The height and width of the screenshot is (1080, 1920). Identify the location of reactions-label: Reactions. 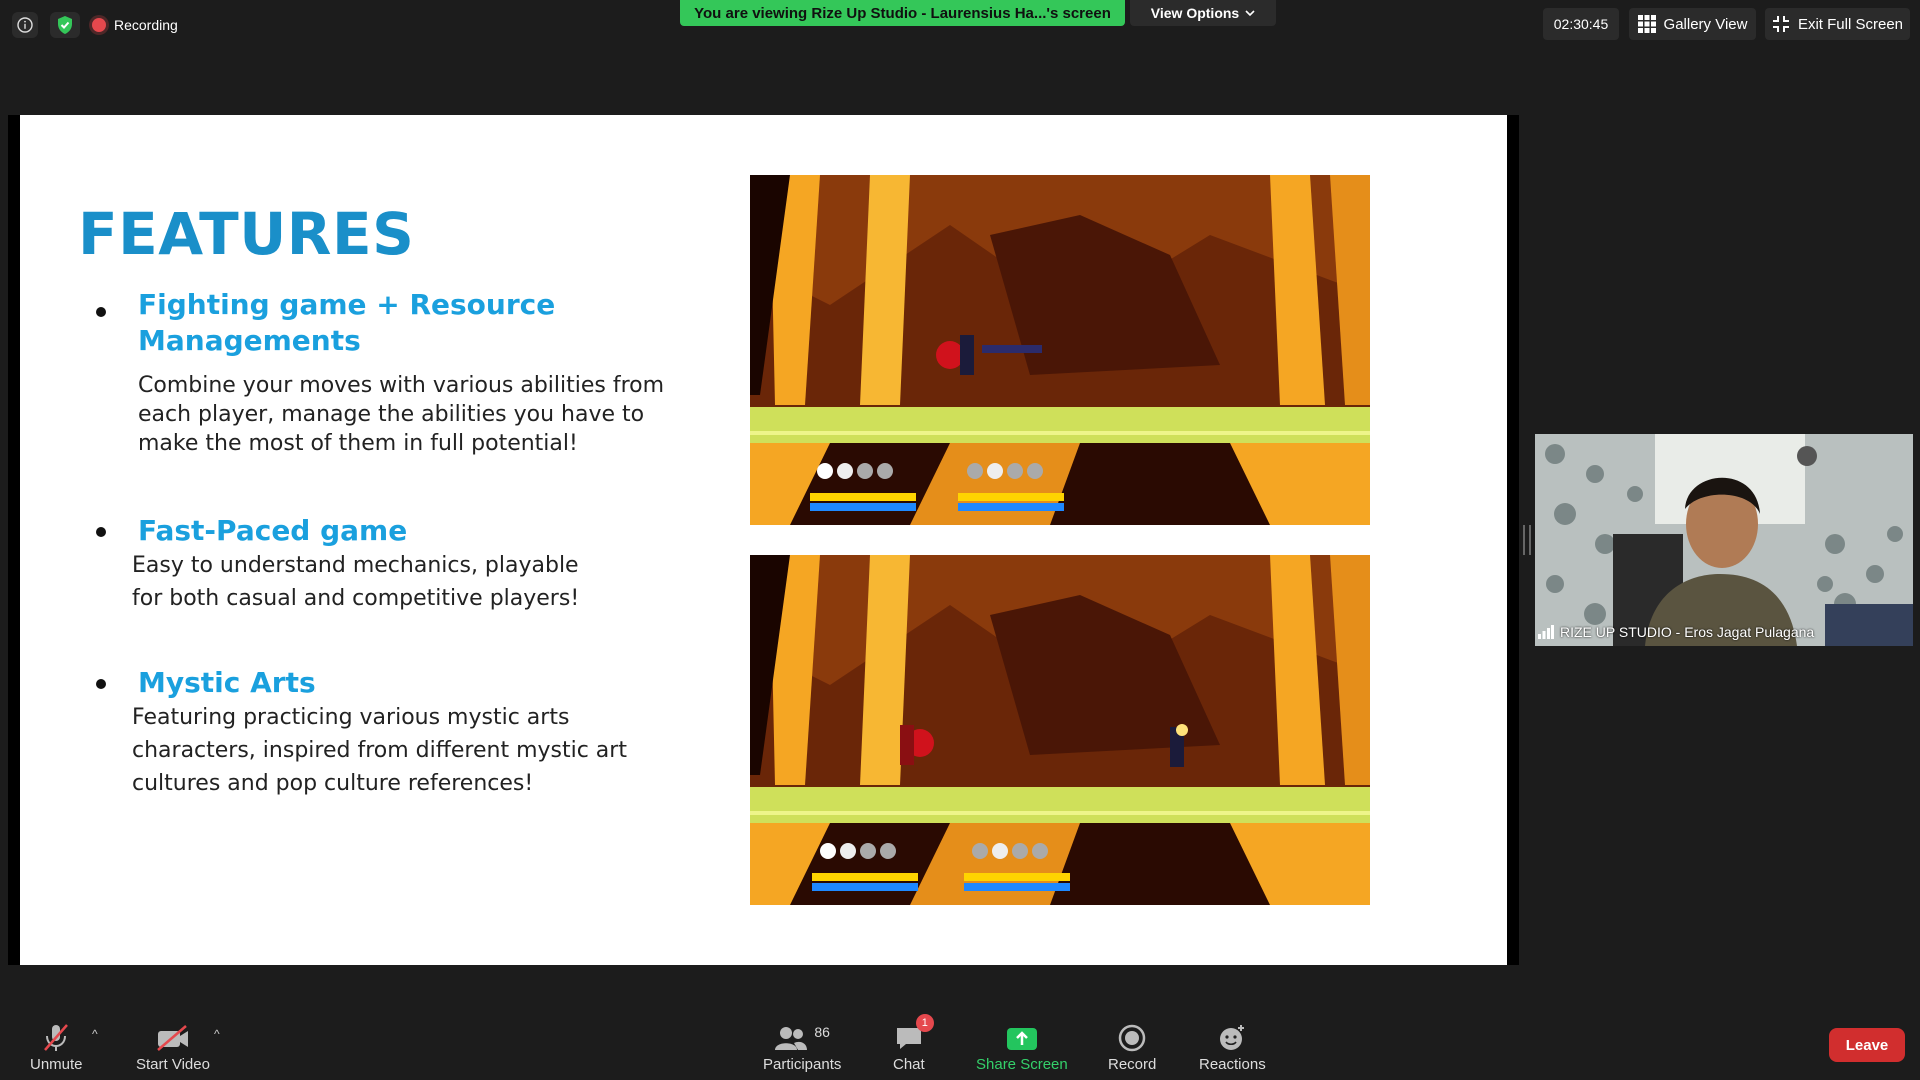
(1232, 1064).